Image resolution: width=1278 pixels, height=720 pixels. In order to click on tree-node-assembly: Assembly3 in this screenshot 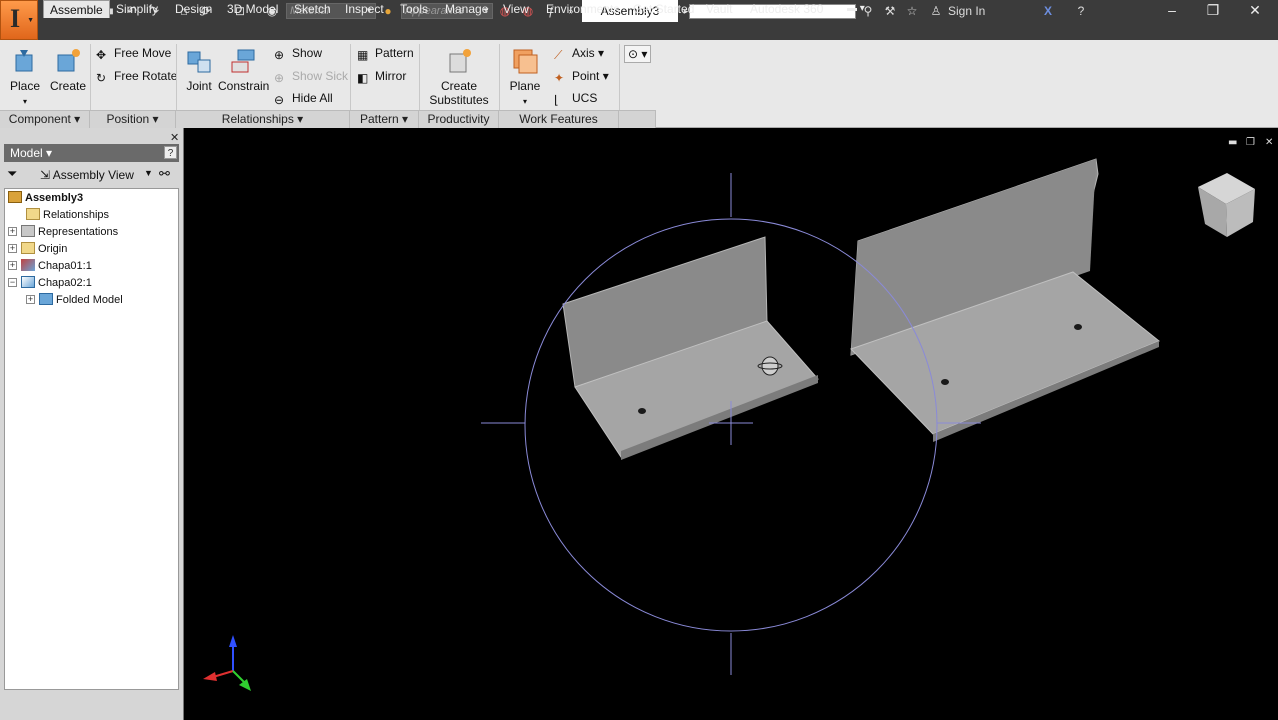, I will do `click(45, 198)`.